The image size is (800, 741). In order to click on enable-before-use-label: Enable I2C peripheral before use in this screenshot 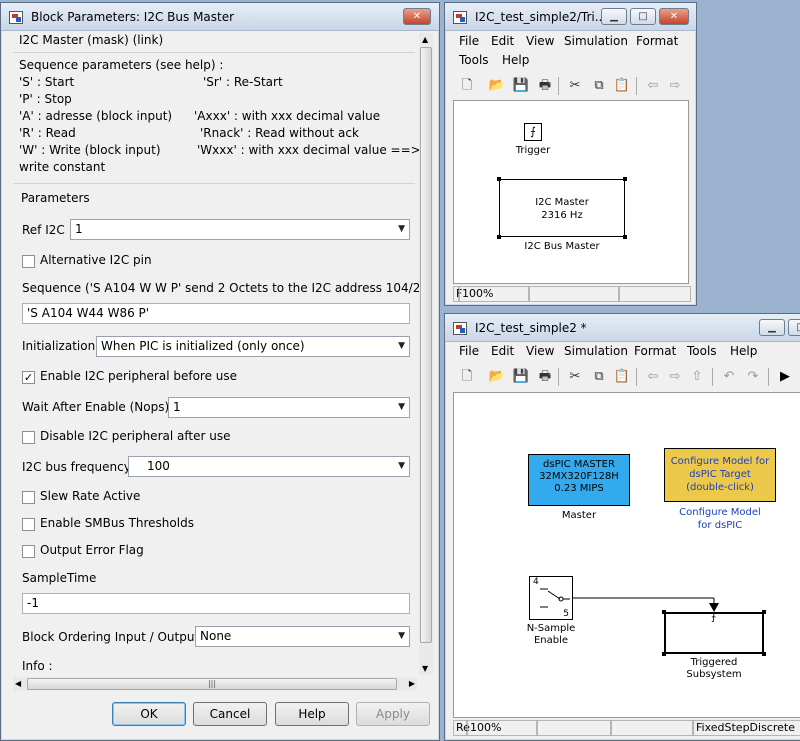, I will do `click(139, 376)`.